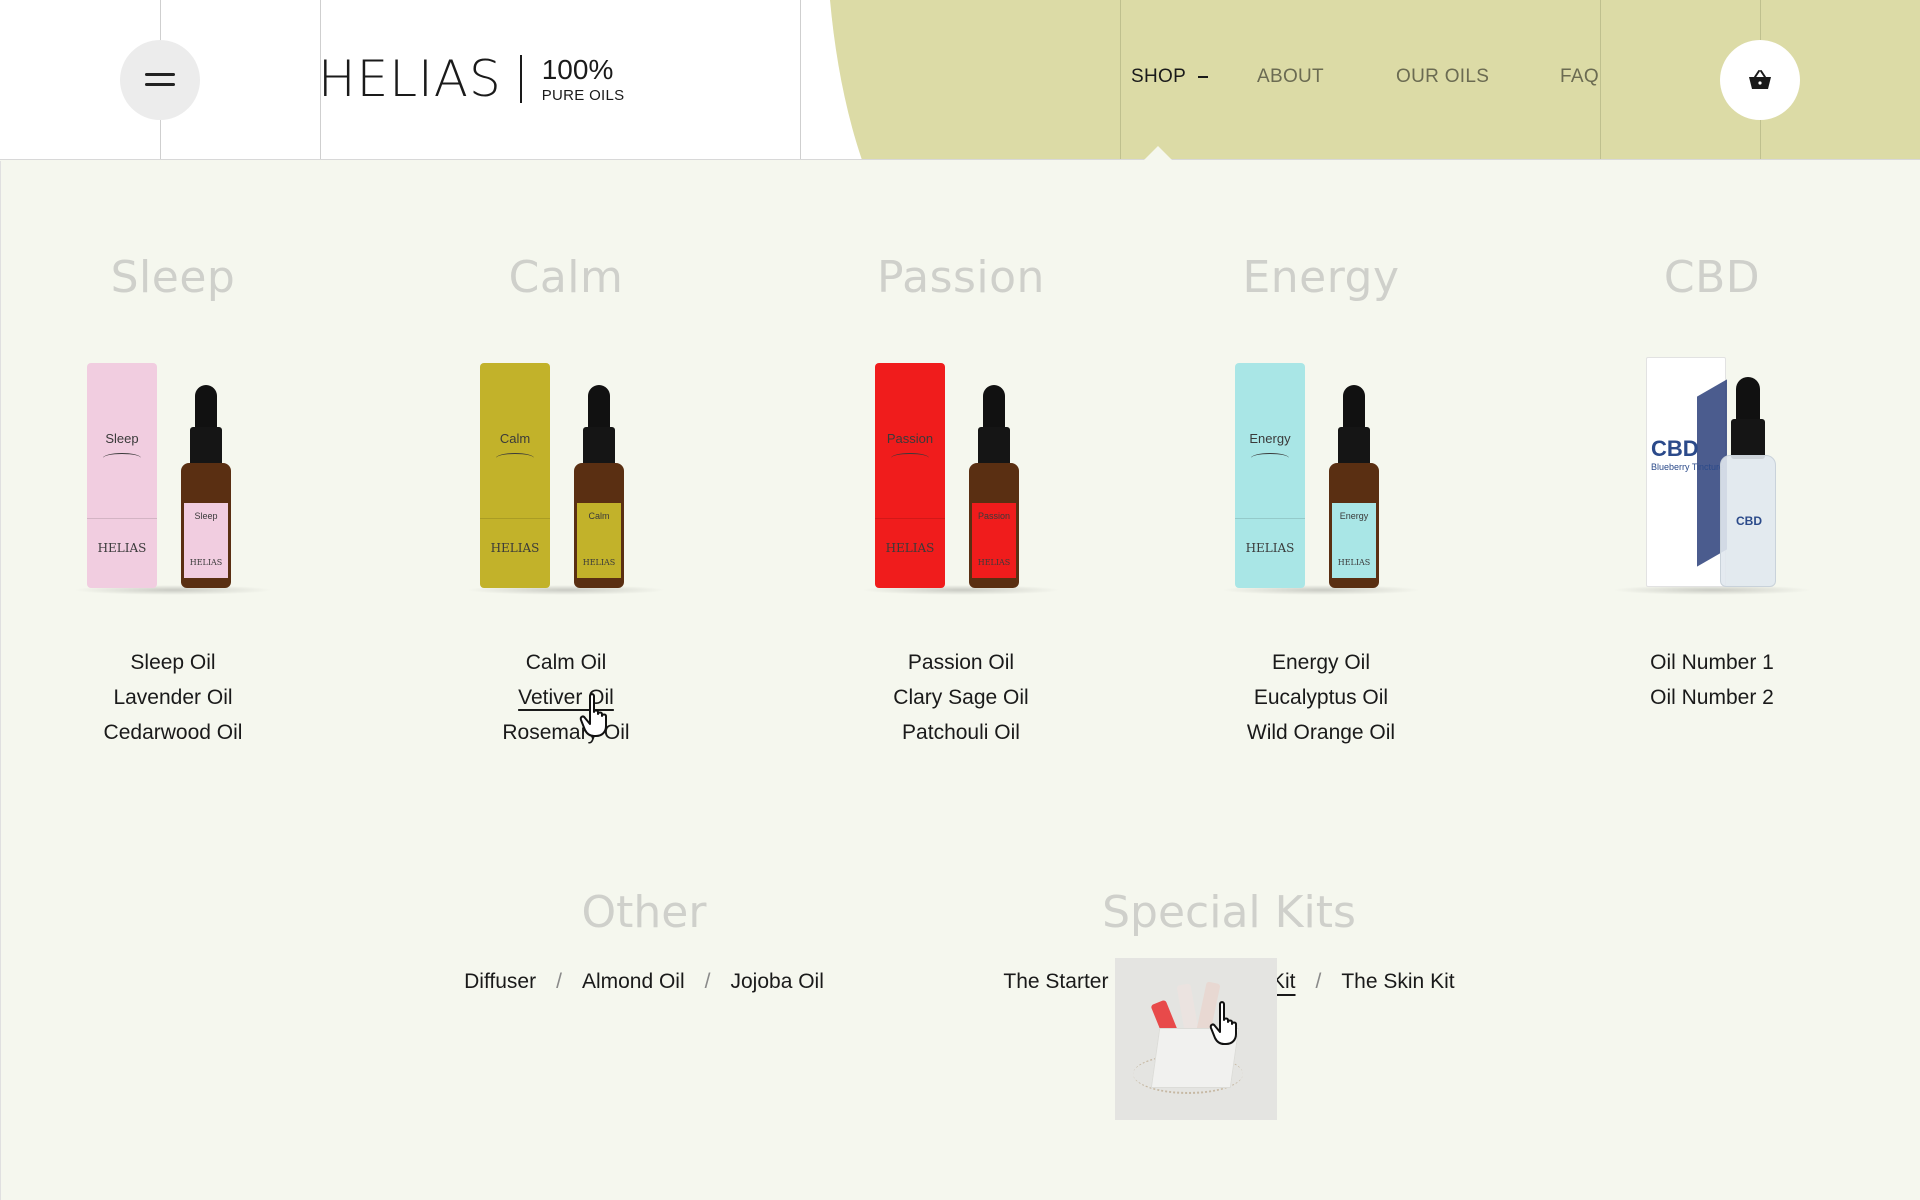 The height and width of the screenshot is (1200, 1920). Describe the element at coordinates (961, 277) in the screenshot. I see `category-title: Passion` at that location.